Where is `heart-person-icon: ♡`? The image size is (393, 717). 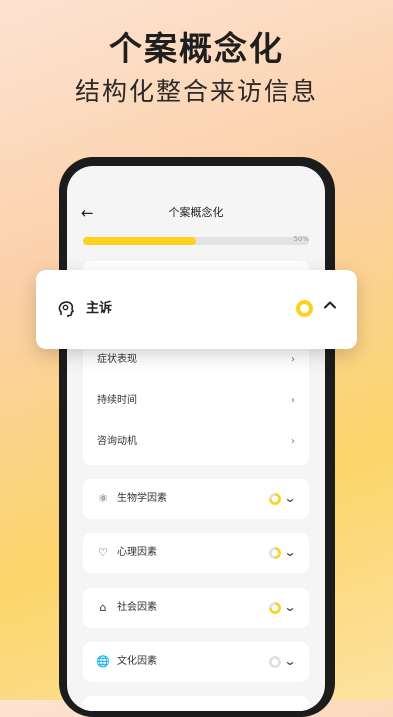
heart-person-icon: ♡ is located at coordinates (103, 552).